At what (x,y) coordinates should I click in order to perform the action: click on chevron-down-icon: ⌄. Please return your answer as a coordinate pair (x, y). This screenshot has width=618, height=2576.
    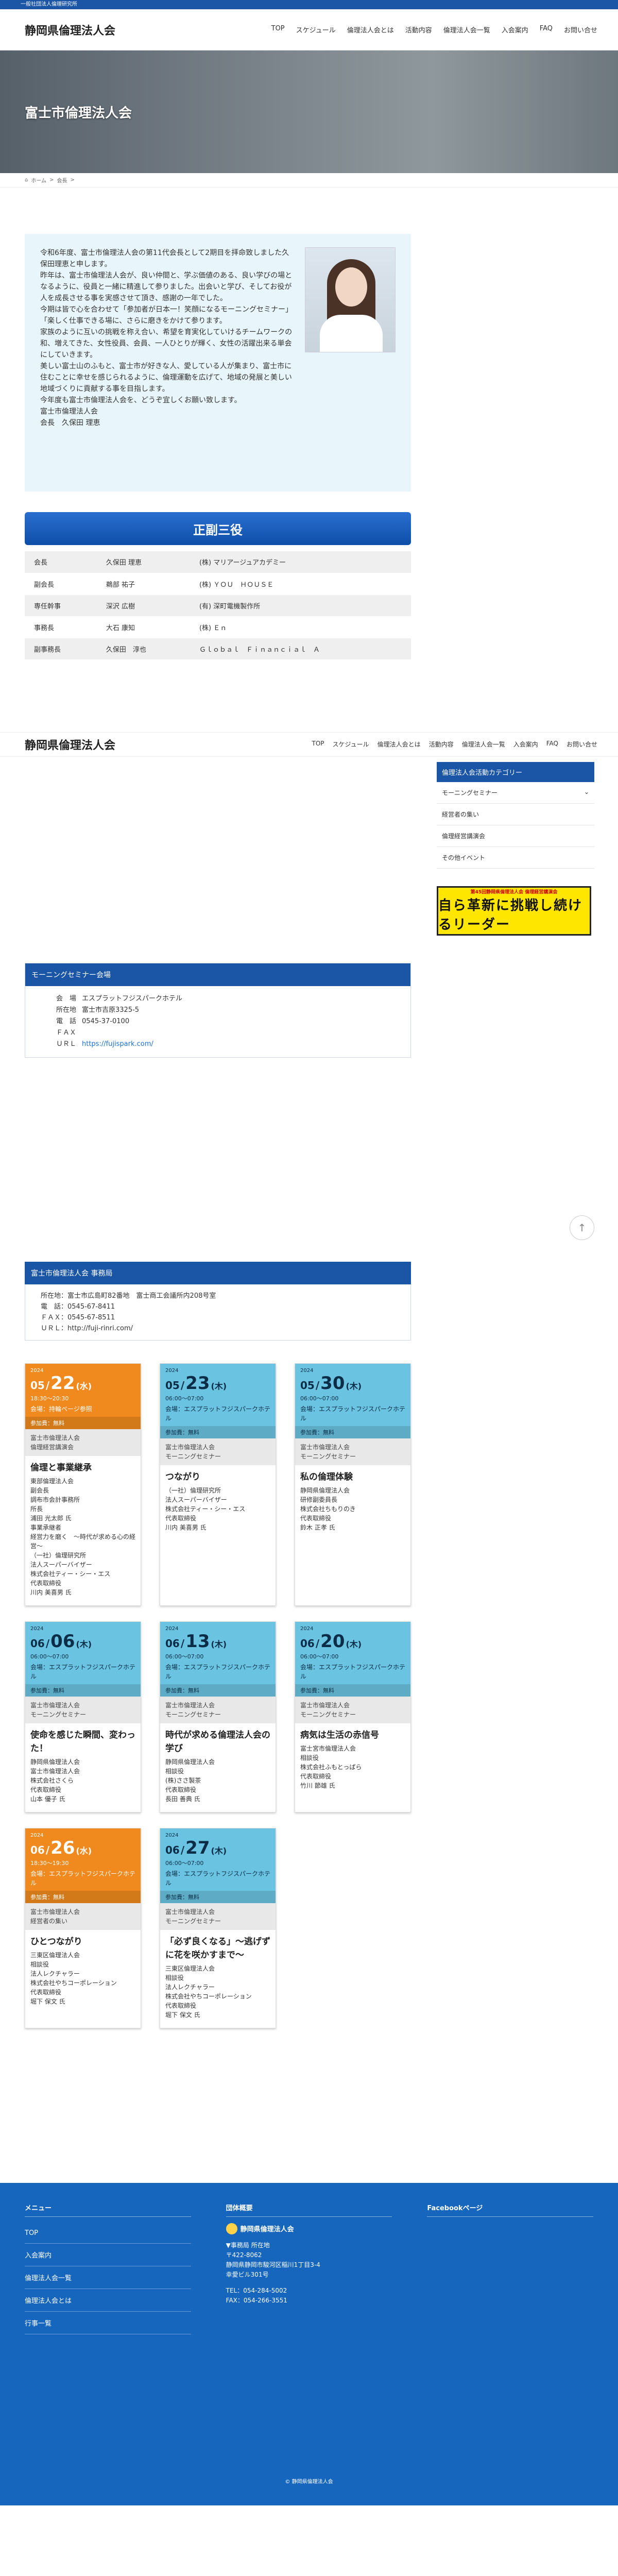
    Looking at the image, I should click on (586, 792).